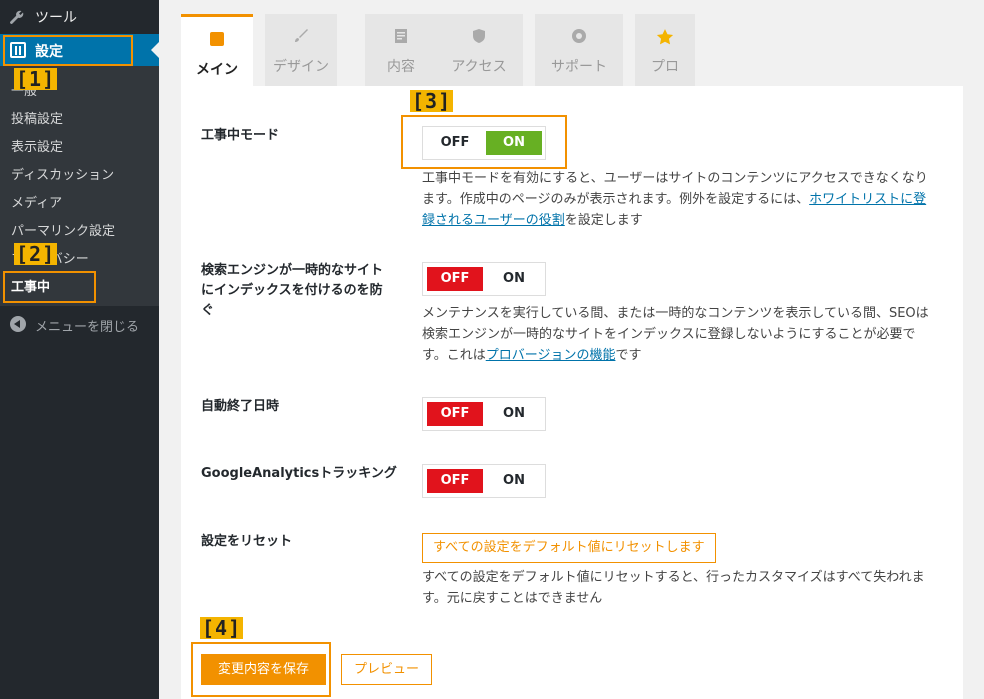 The image size is (984, 699). Describe the element at coordinates (551, 355) in the screenshot. I see `pro-version-link: プロバージョンの機能` at that location.